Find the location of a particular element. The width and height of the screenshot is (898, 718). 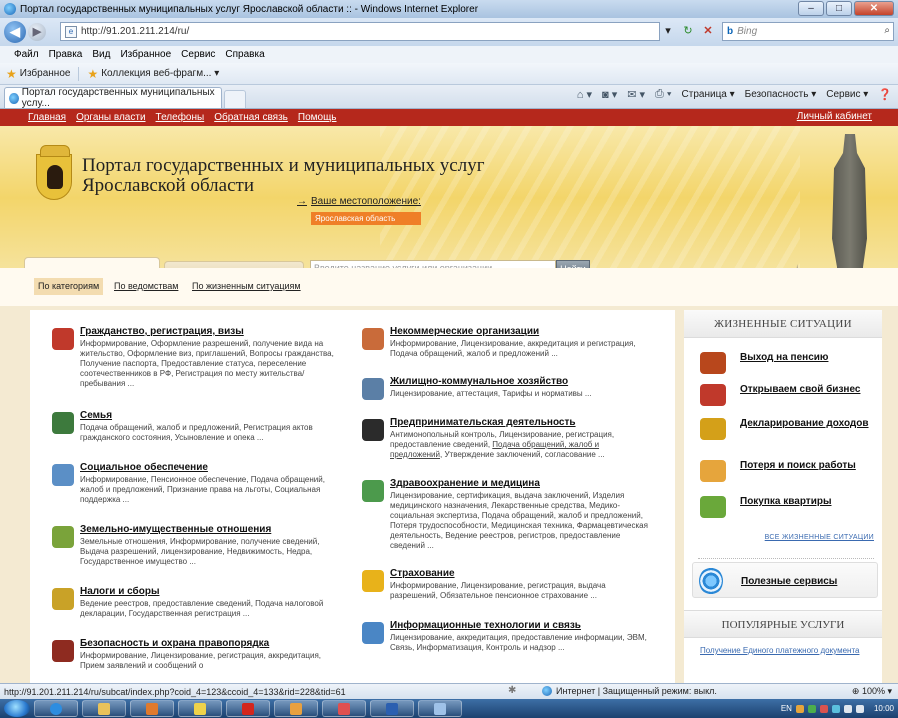

category-title: Предпринимательская деятельность is located at coordinates (483, 422).